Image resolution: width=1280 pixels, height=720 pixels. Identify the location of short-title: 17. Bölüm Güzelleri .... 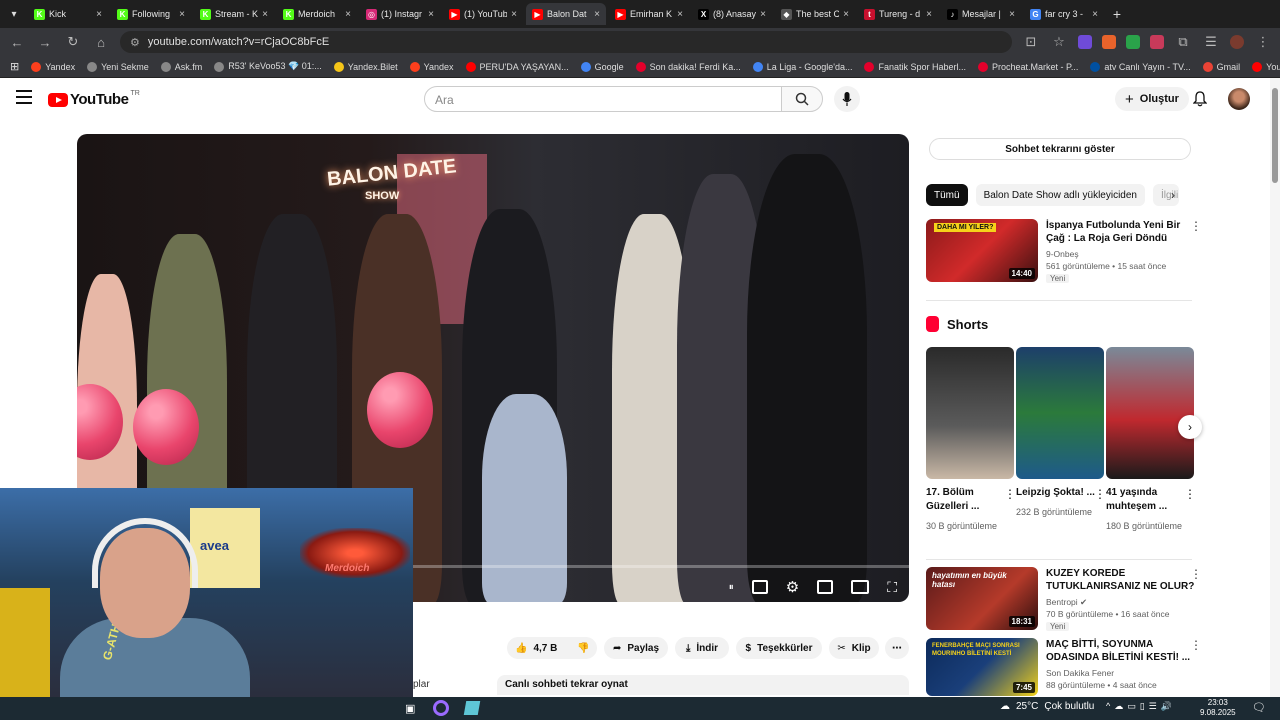
(970, 500).